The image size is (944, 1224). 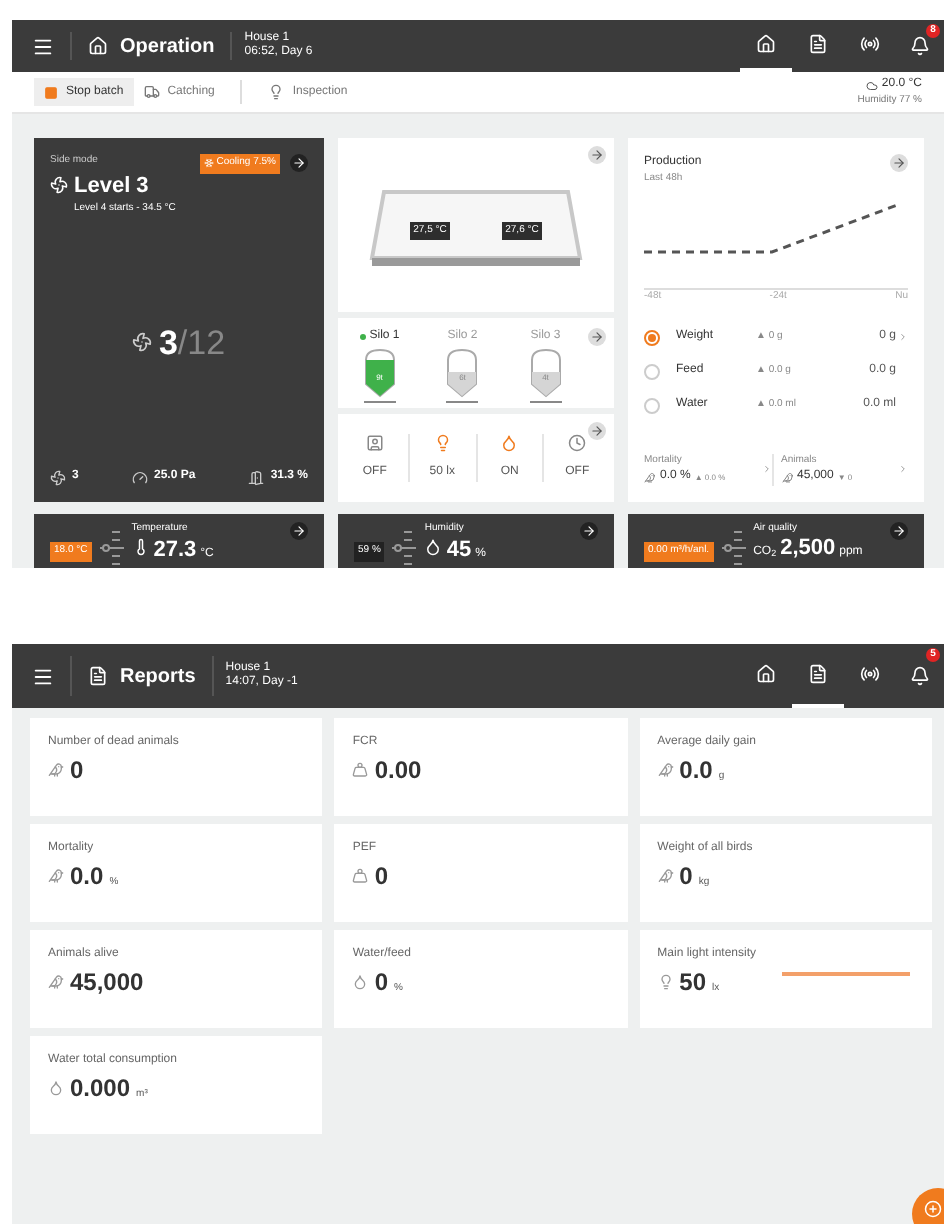 I want to click on climate-value: 45, so click(x=459, y=550).